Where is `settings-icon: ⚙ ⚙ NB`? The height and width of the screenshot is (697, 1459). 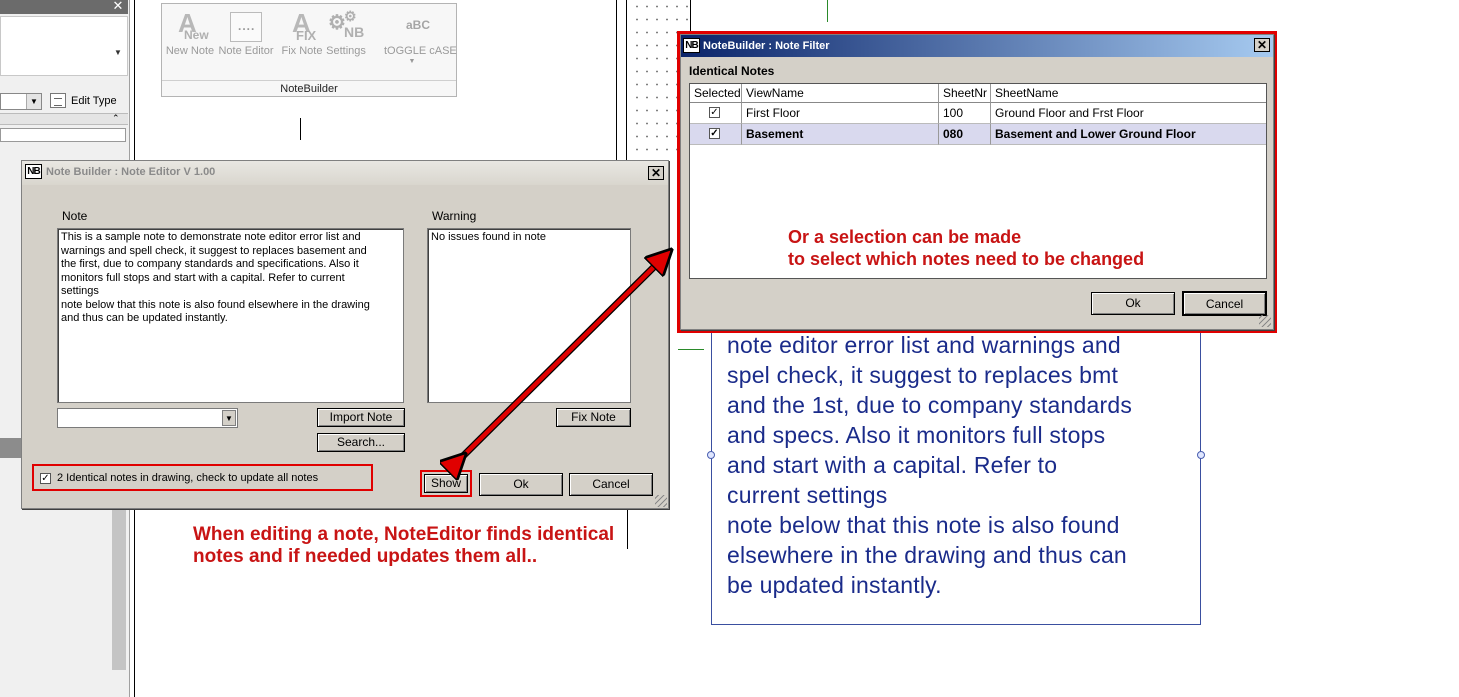
settings-icon: ⚙ ⚙ NB is located at coordinates (346, 24).